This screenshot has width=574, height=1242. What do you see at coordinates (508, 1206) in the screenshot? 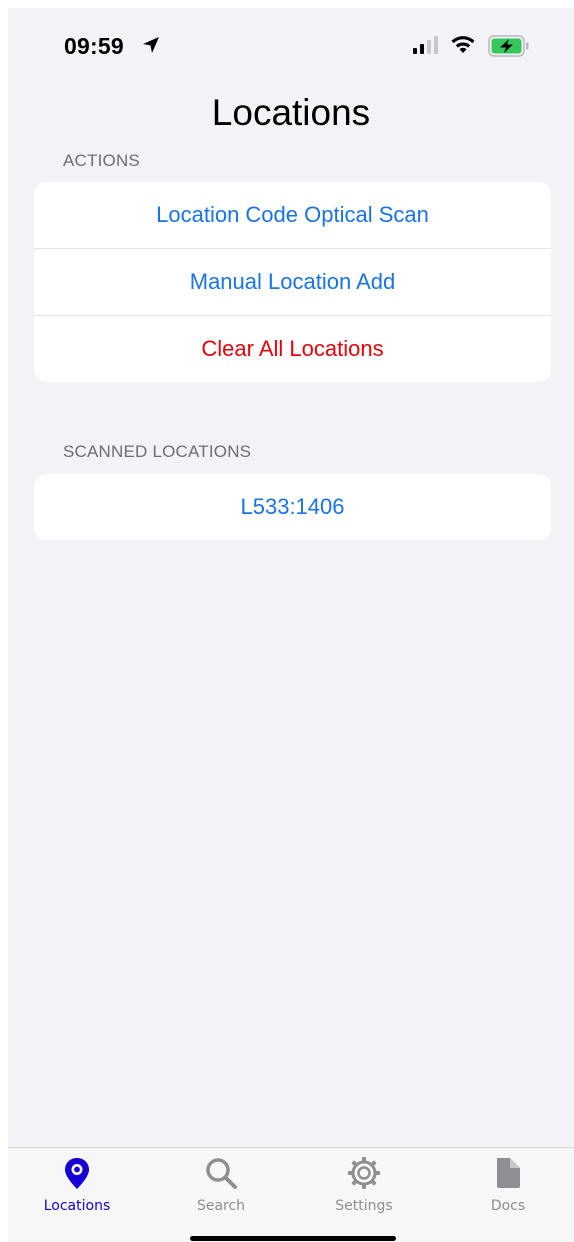
I see `tab-label-docs: Docs` at bounding box center [508, 1206].